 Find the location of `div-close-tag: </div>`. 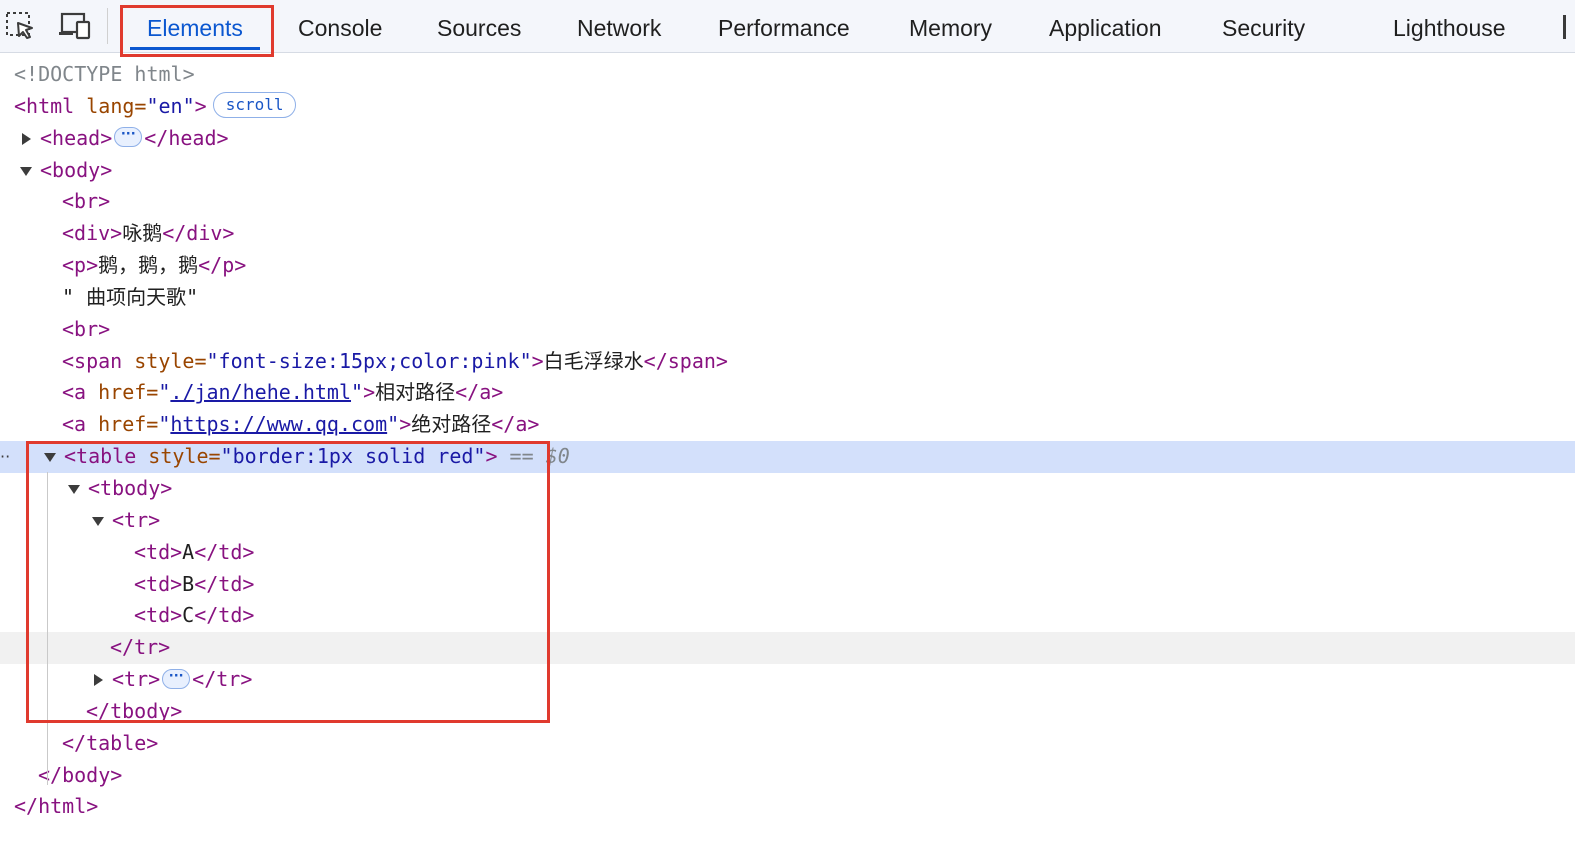

div-close-tag: </div> is located at coordinates (198, 233).